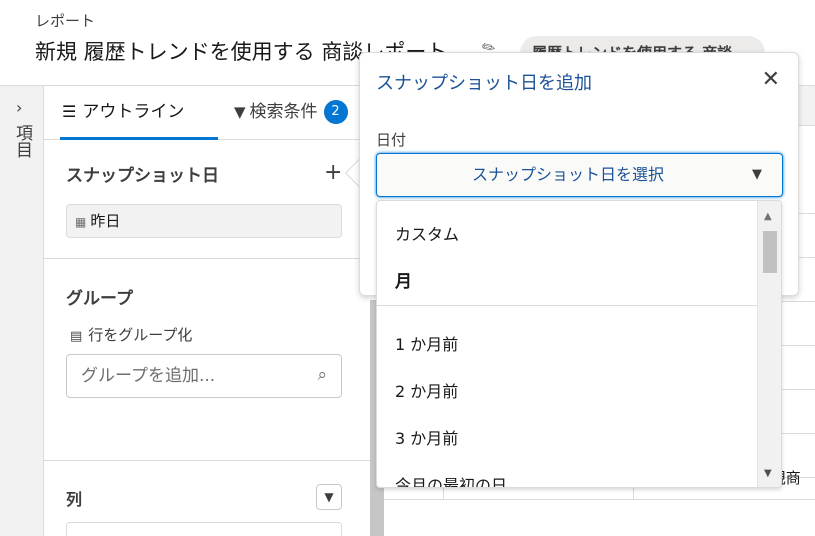 The image size is (815, 536). Describe the element at coordinates (567, 174) in the screenshot. I see `snapshot-date-select-value: スナップショット日を選択` at that location.